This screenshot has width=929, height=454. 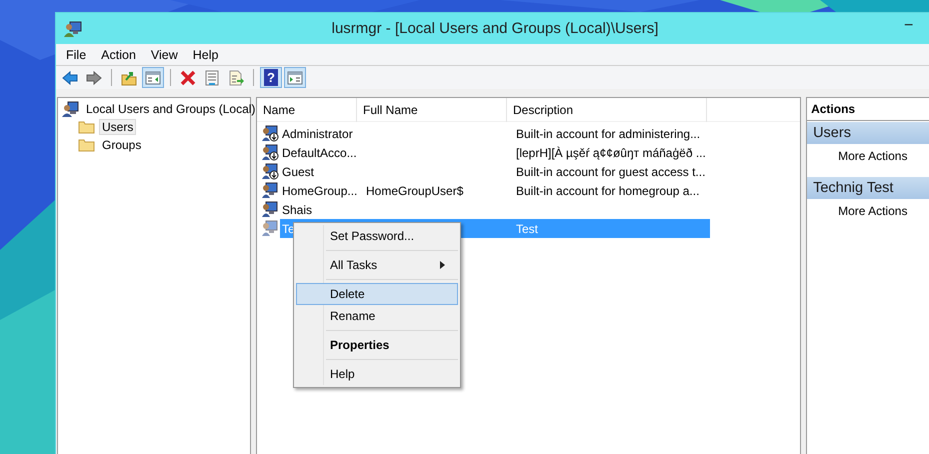 What do you see at coordinates (495, 28) in the screenshot?
I see `window-title: lusrmgr - [Local Users and Groups (Local)\Users]` at bounding box center [495, 28].